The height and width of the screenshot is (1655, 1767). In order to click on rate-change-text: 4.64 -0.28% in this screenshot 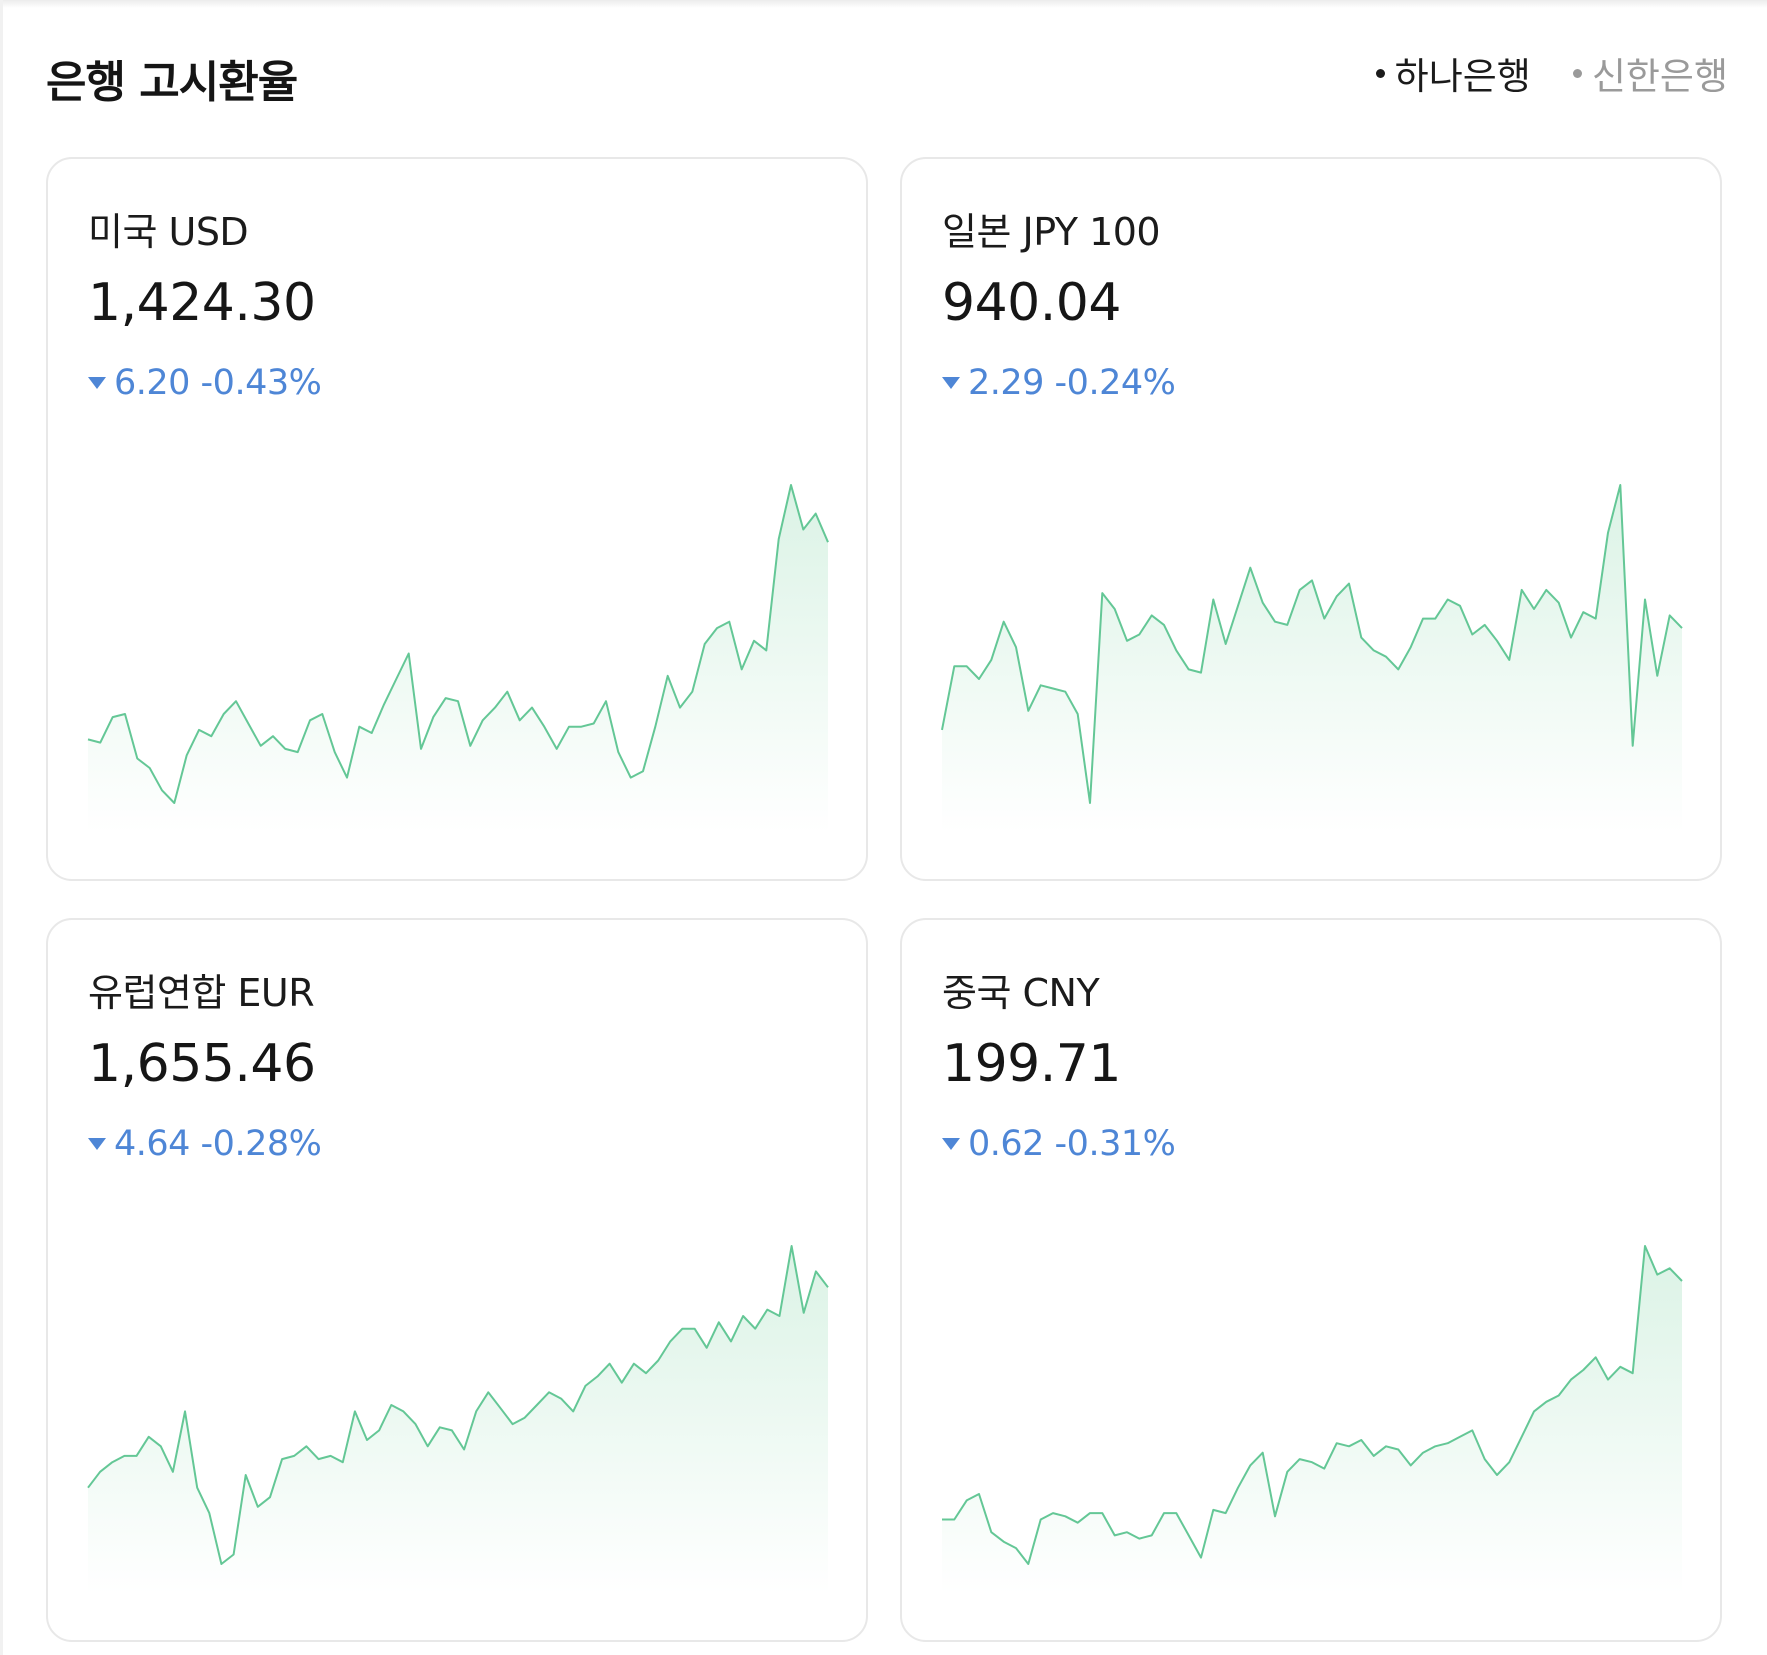, I will do `click(218, 1144)`.